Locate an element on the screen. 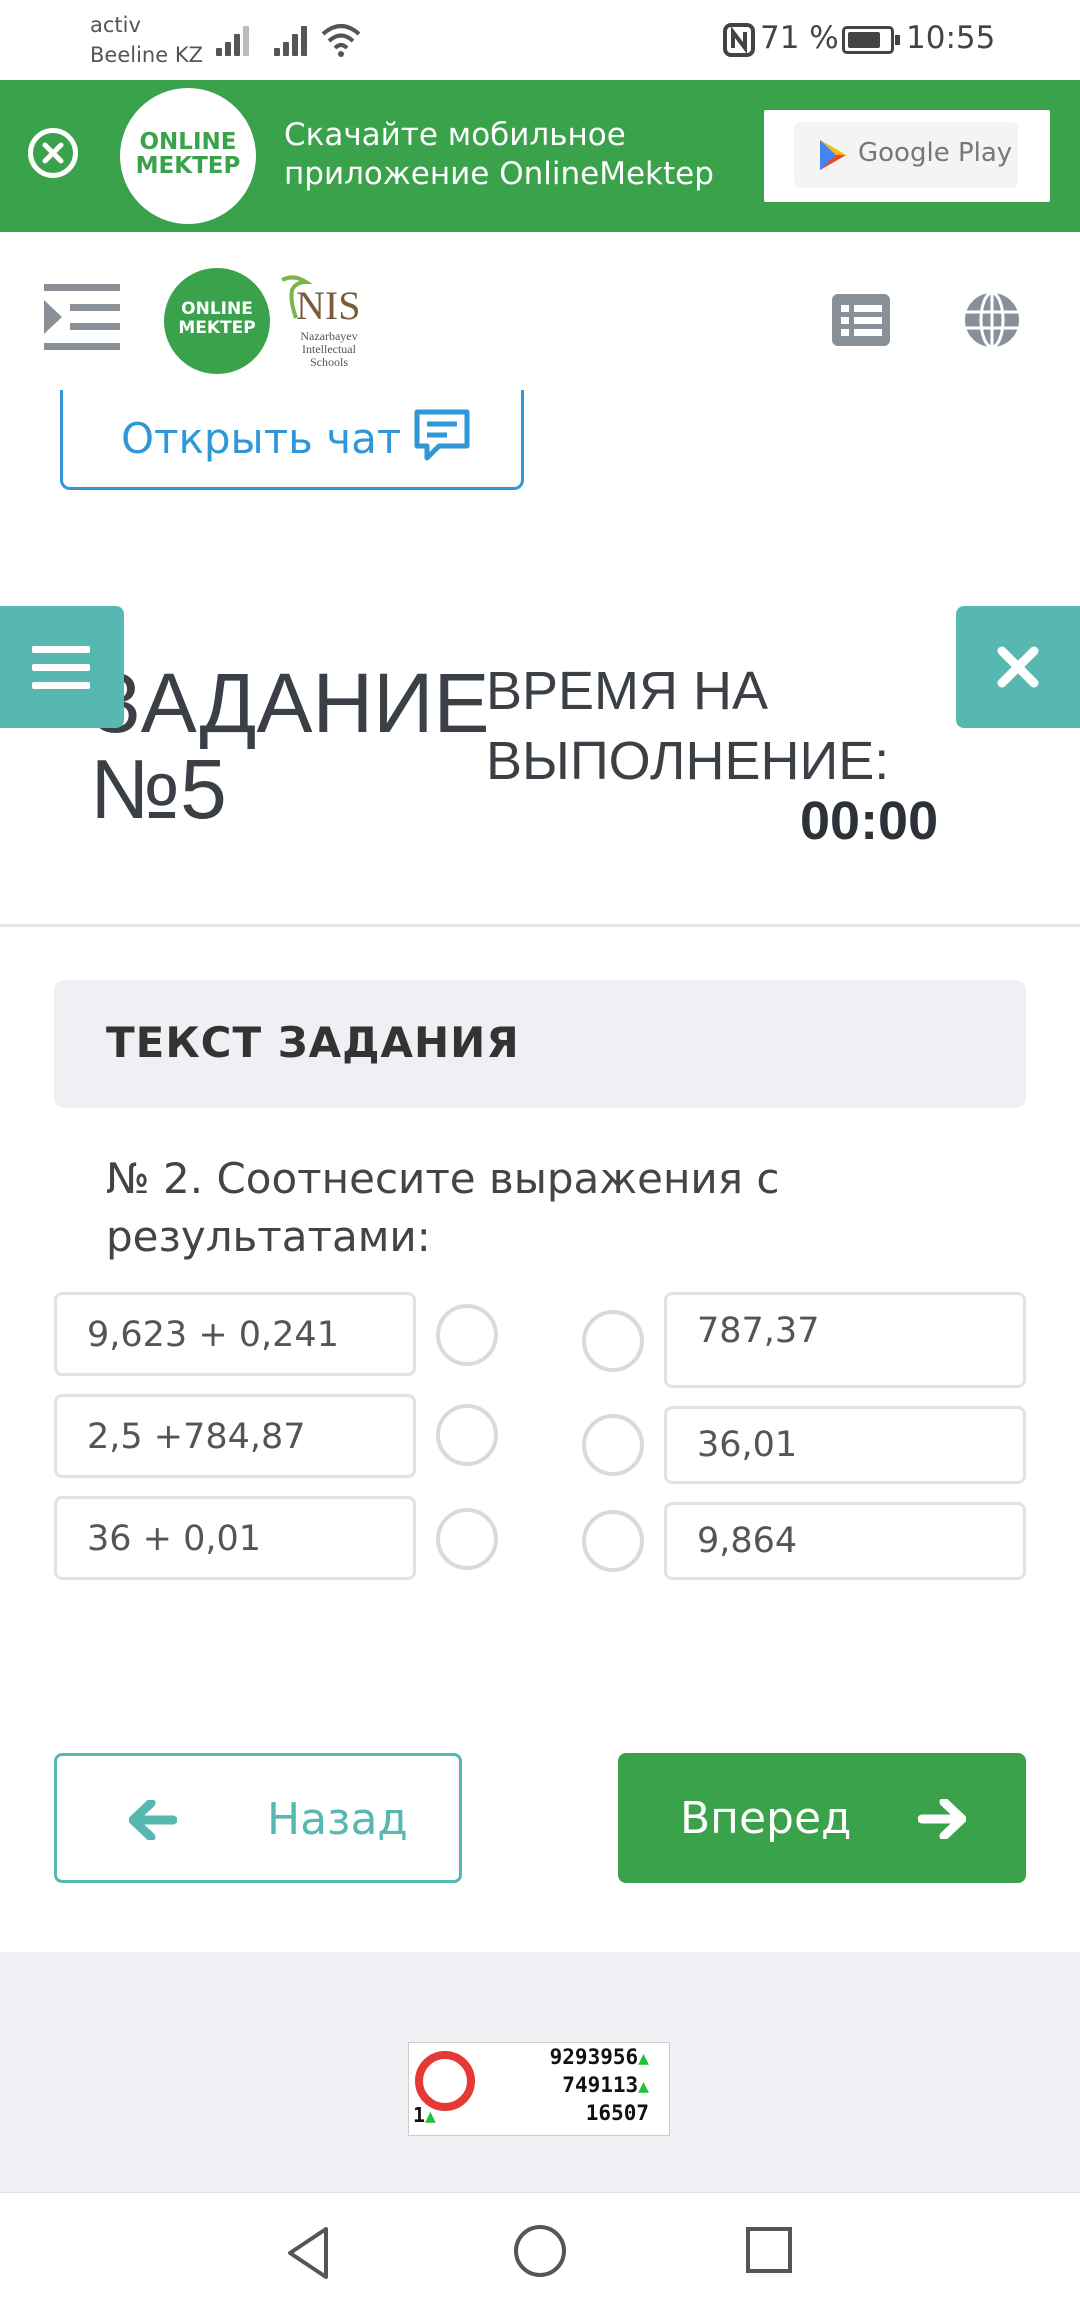 The image size is (1080, 2313). hamburger-icon is located at coordinates (61, 667).